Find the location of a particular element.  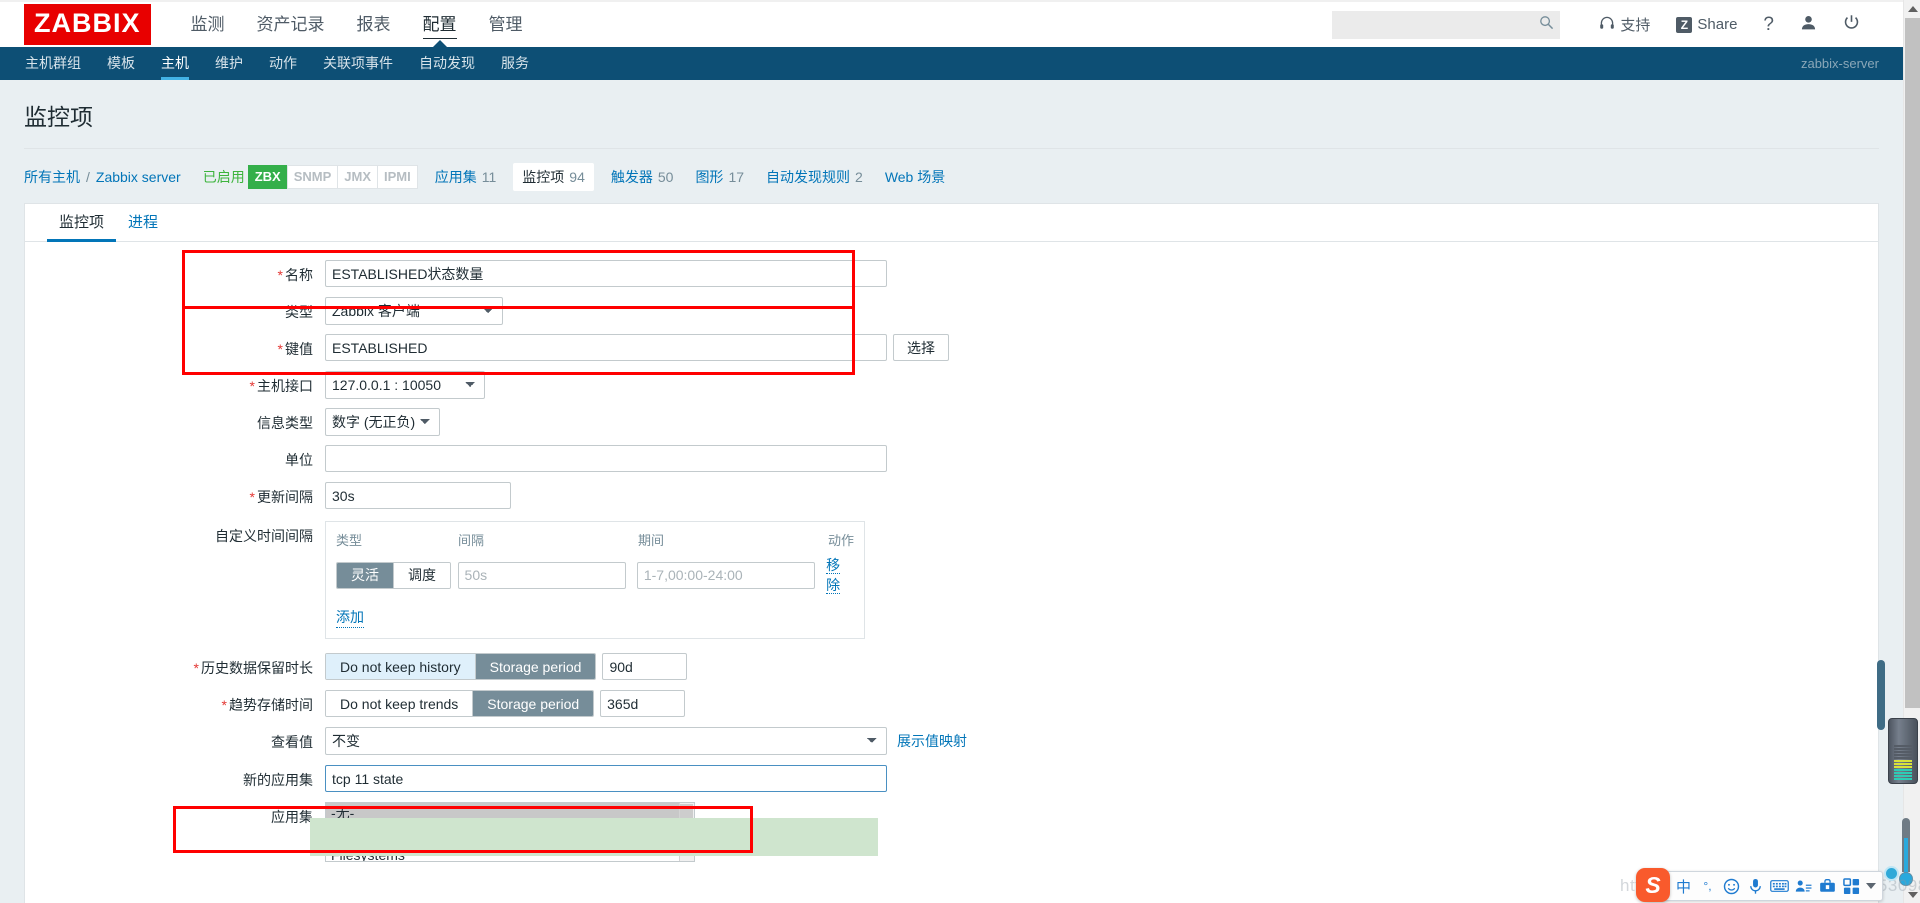

host-interface-select: 127.0.0.1 : 10050 is located at coordinates (405, 385).